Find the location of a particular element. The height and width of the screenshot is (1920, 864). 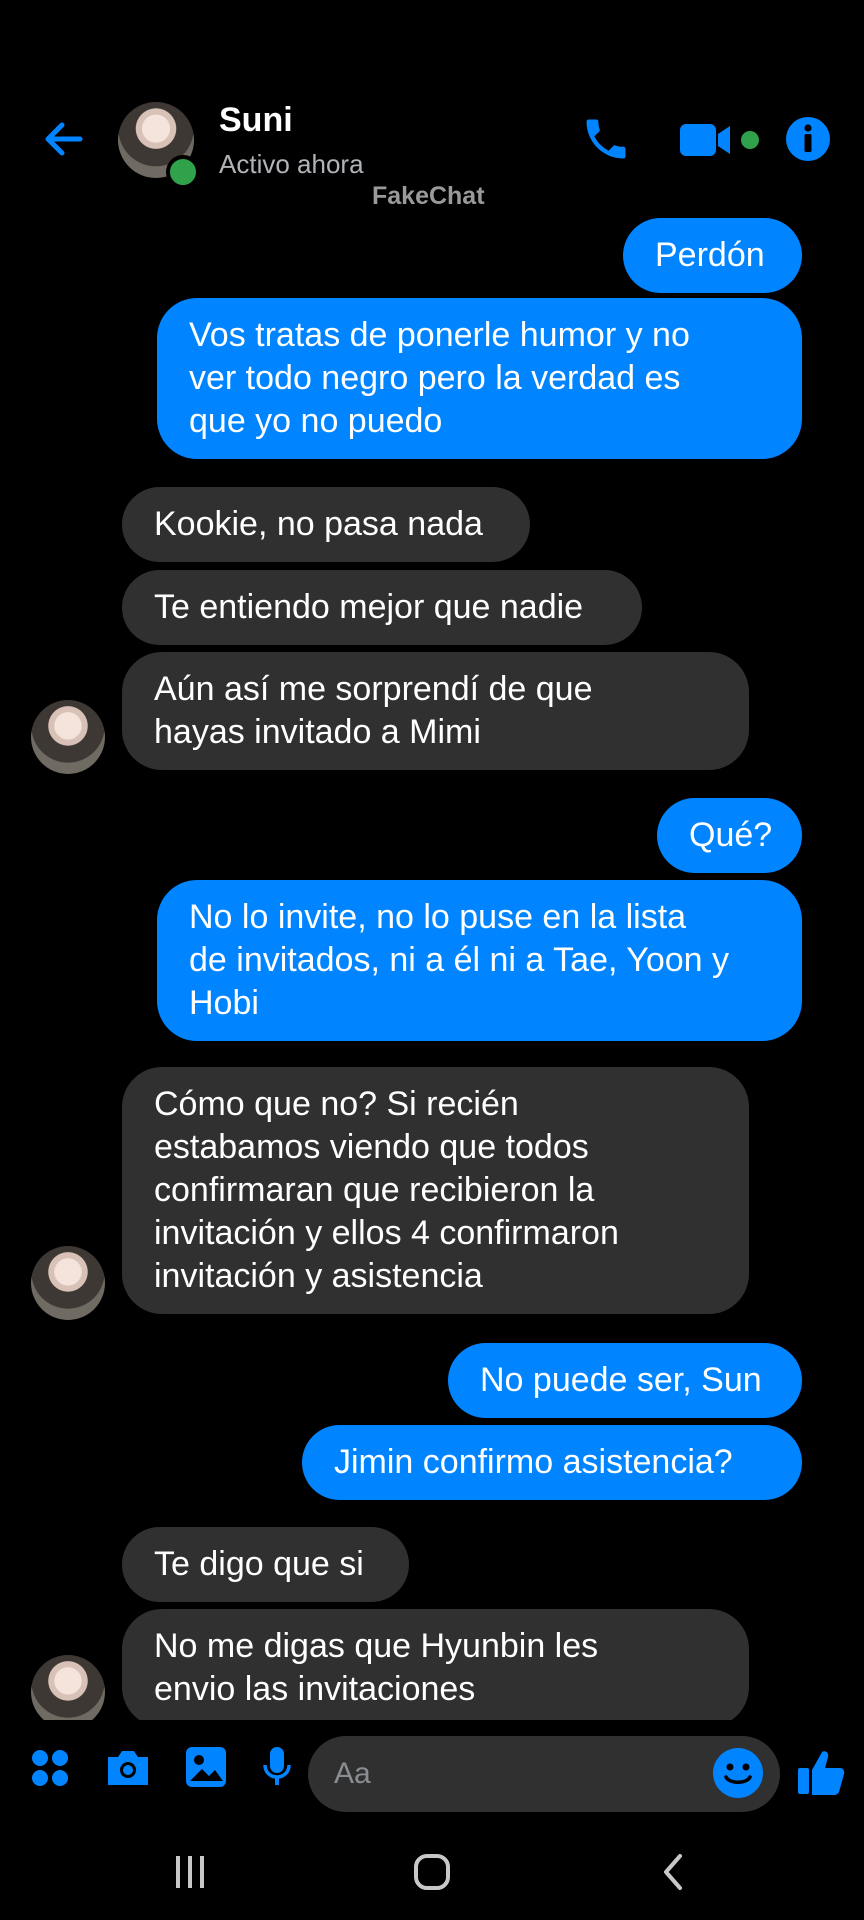

message-input is located at coordinates (544, 1774).